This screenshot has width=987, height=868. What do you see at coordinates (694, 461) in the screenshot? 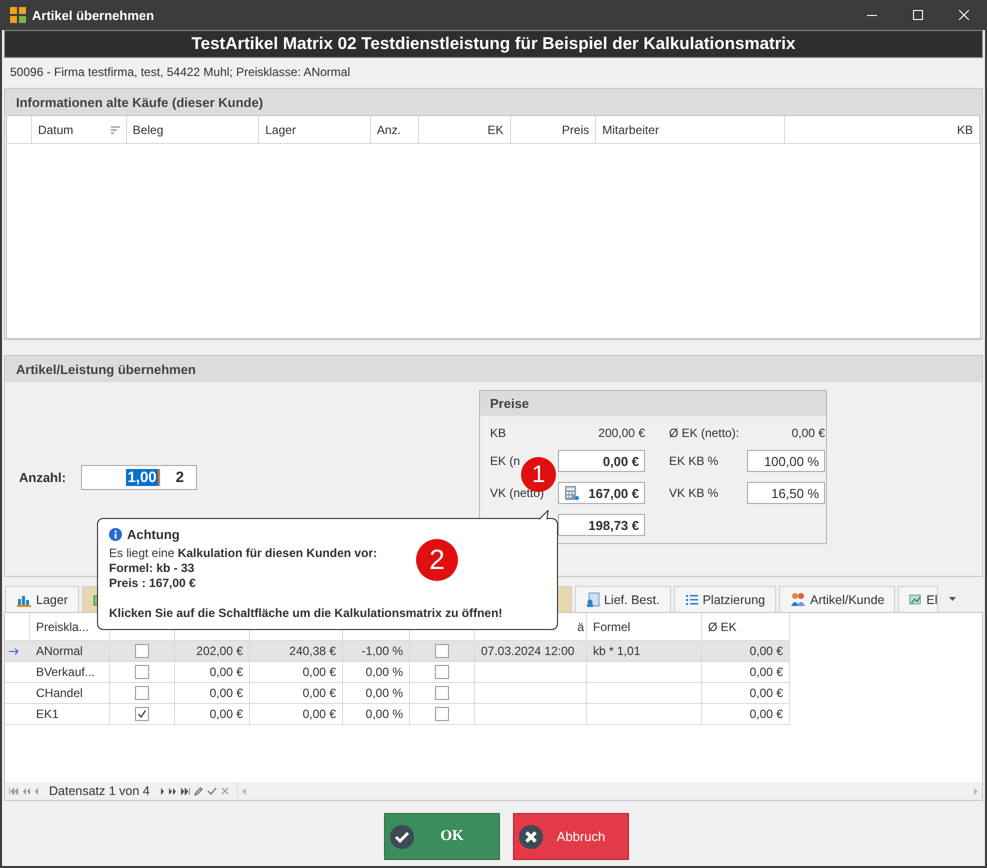
I see `field-label: EK KB %` at bounding box center [694, 461].